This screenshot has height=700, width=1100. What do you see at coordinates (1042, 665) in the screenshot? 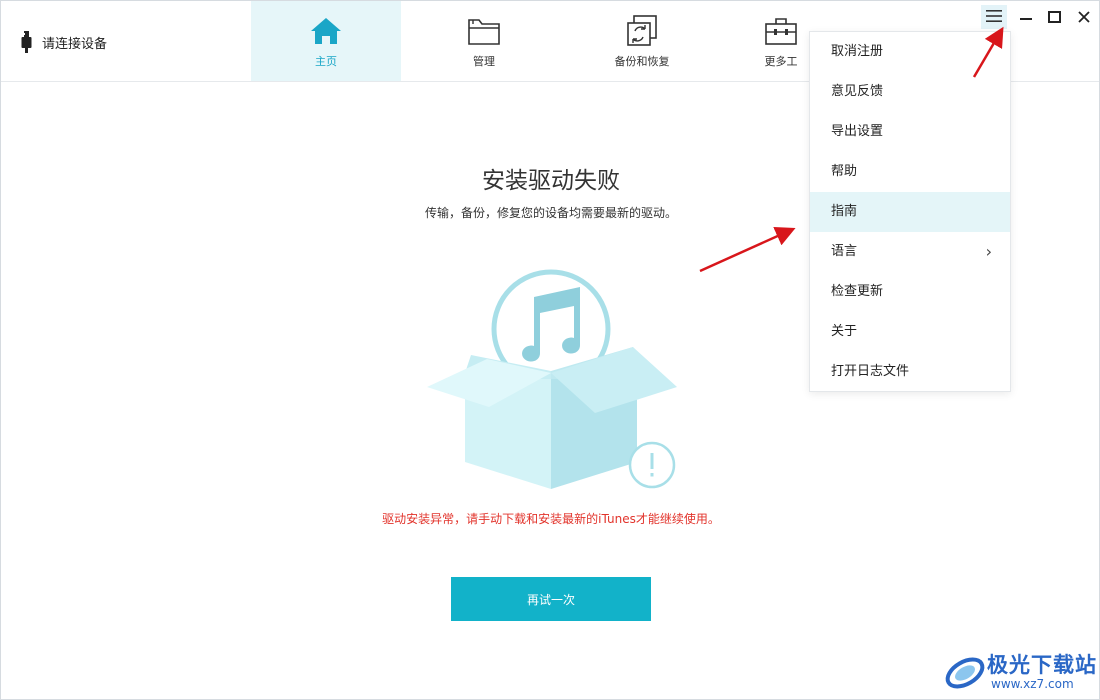
I see `watermark-name: 极光下载站` at bounding box center [1042, 665].